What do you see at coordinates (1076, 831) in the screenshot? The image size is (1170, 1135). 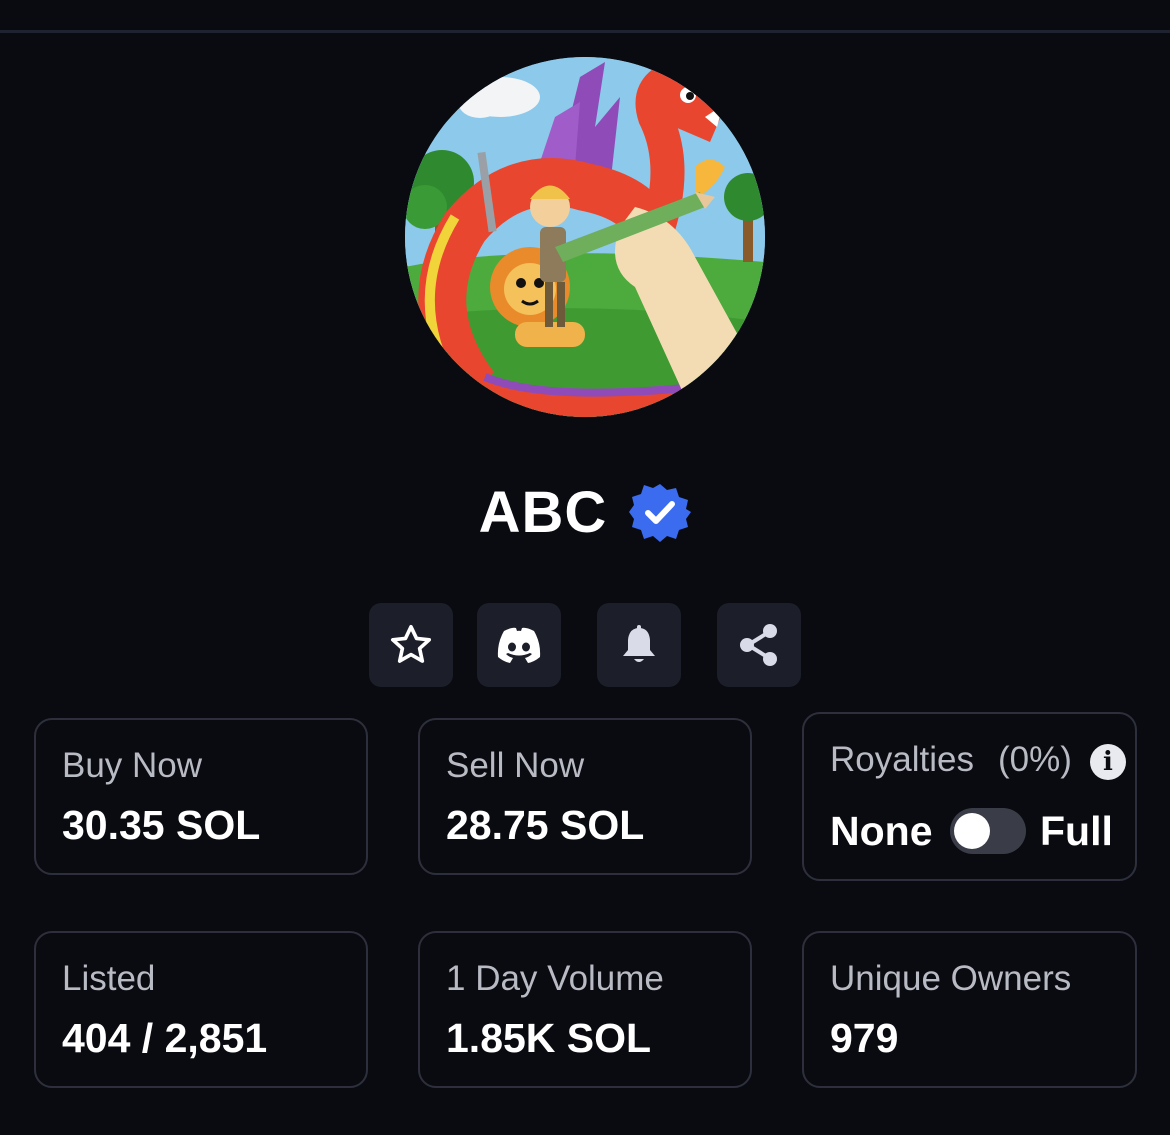 I see `royalties-option-full: Full` at bounding box center [1076, 831].